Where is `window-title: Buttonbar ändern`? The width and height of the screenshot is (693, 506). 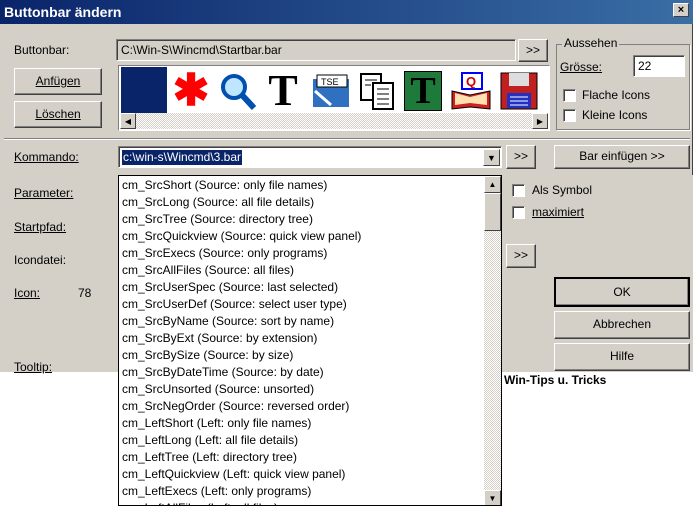
window-title: Buttonbar ändern is located at coordinates (63, 12).